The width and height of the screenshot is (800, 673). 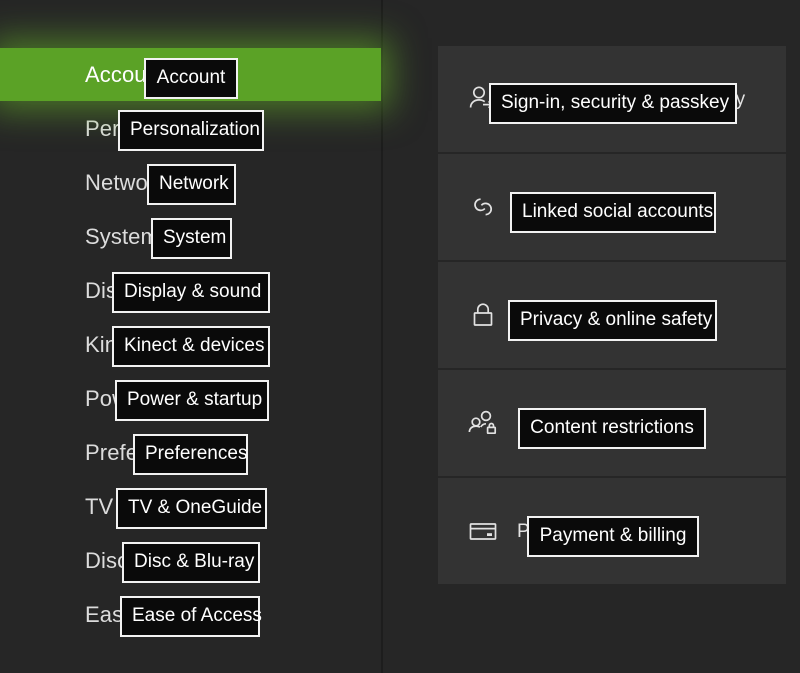 What do you see at coordinates (382, 336) in the screenshot?
I see `sidebar-divider` at bounding box center [382, 336].